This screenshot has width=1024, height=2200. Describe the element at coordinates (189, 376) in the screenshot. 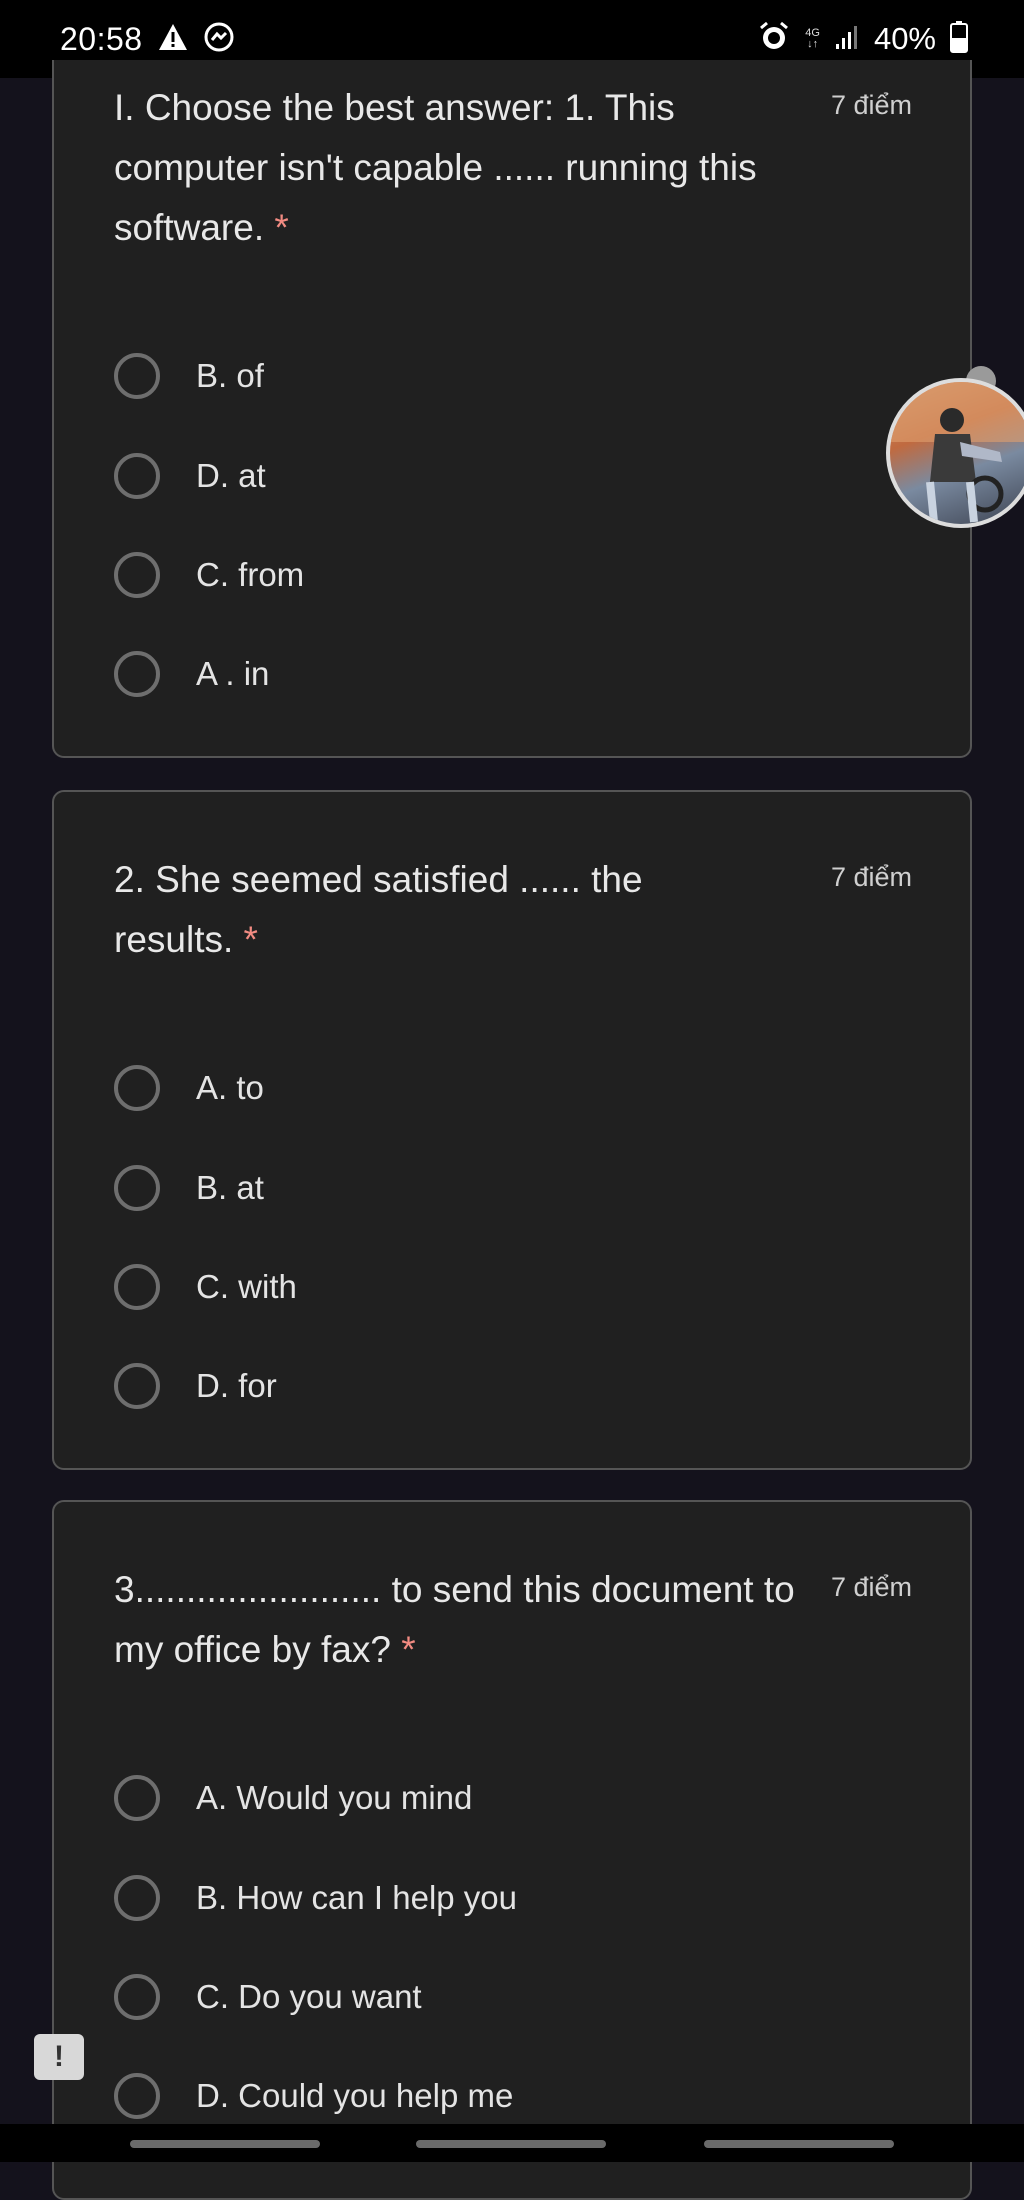

I see `option-b: B. of` at that location.